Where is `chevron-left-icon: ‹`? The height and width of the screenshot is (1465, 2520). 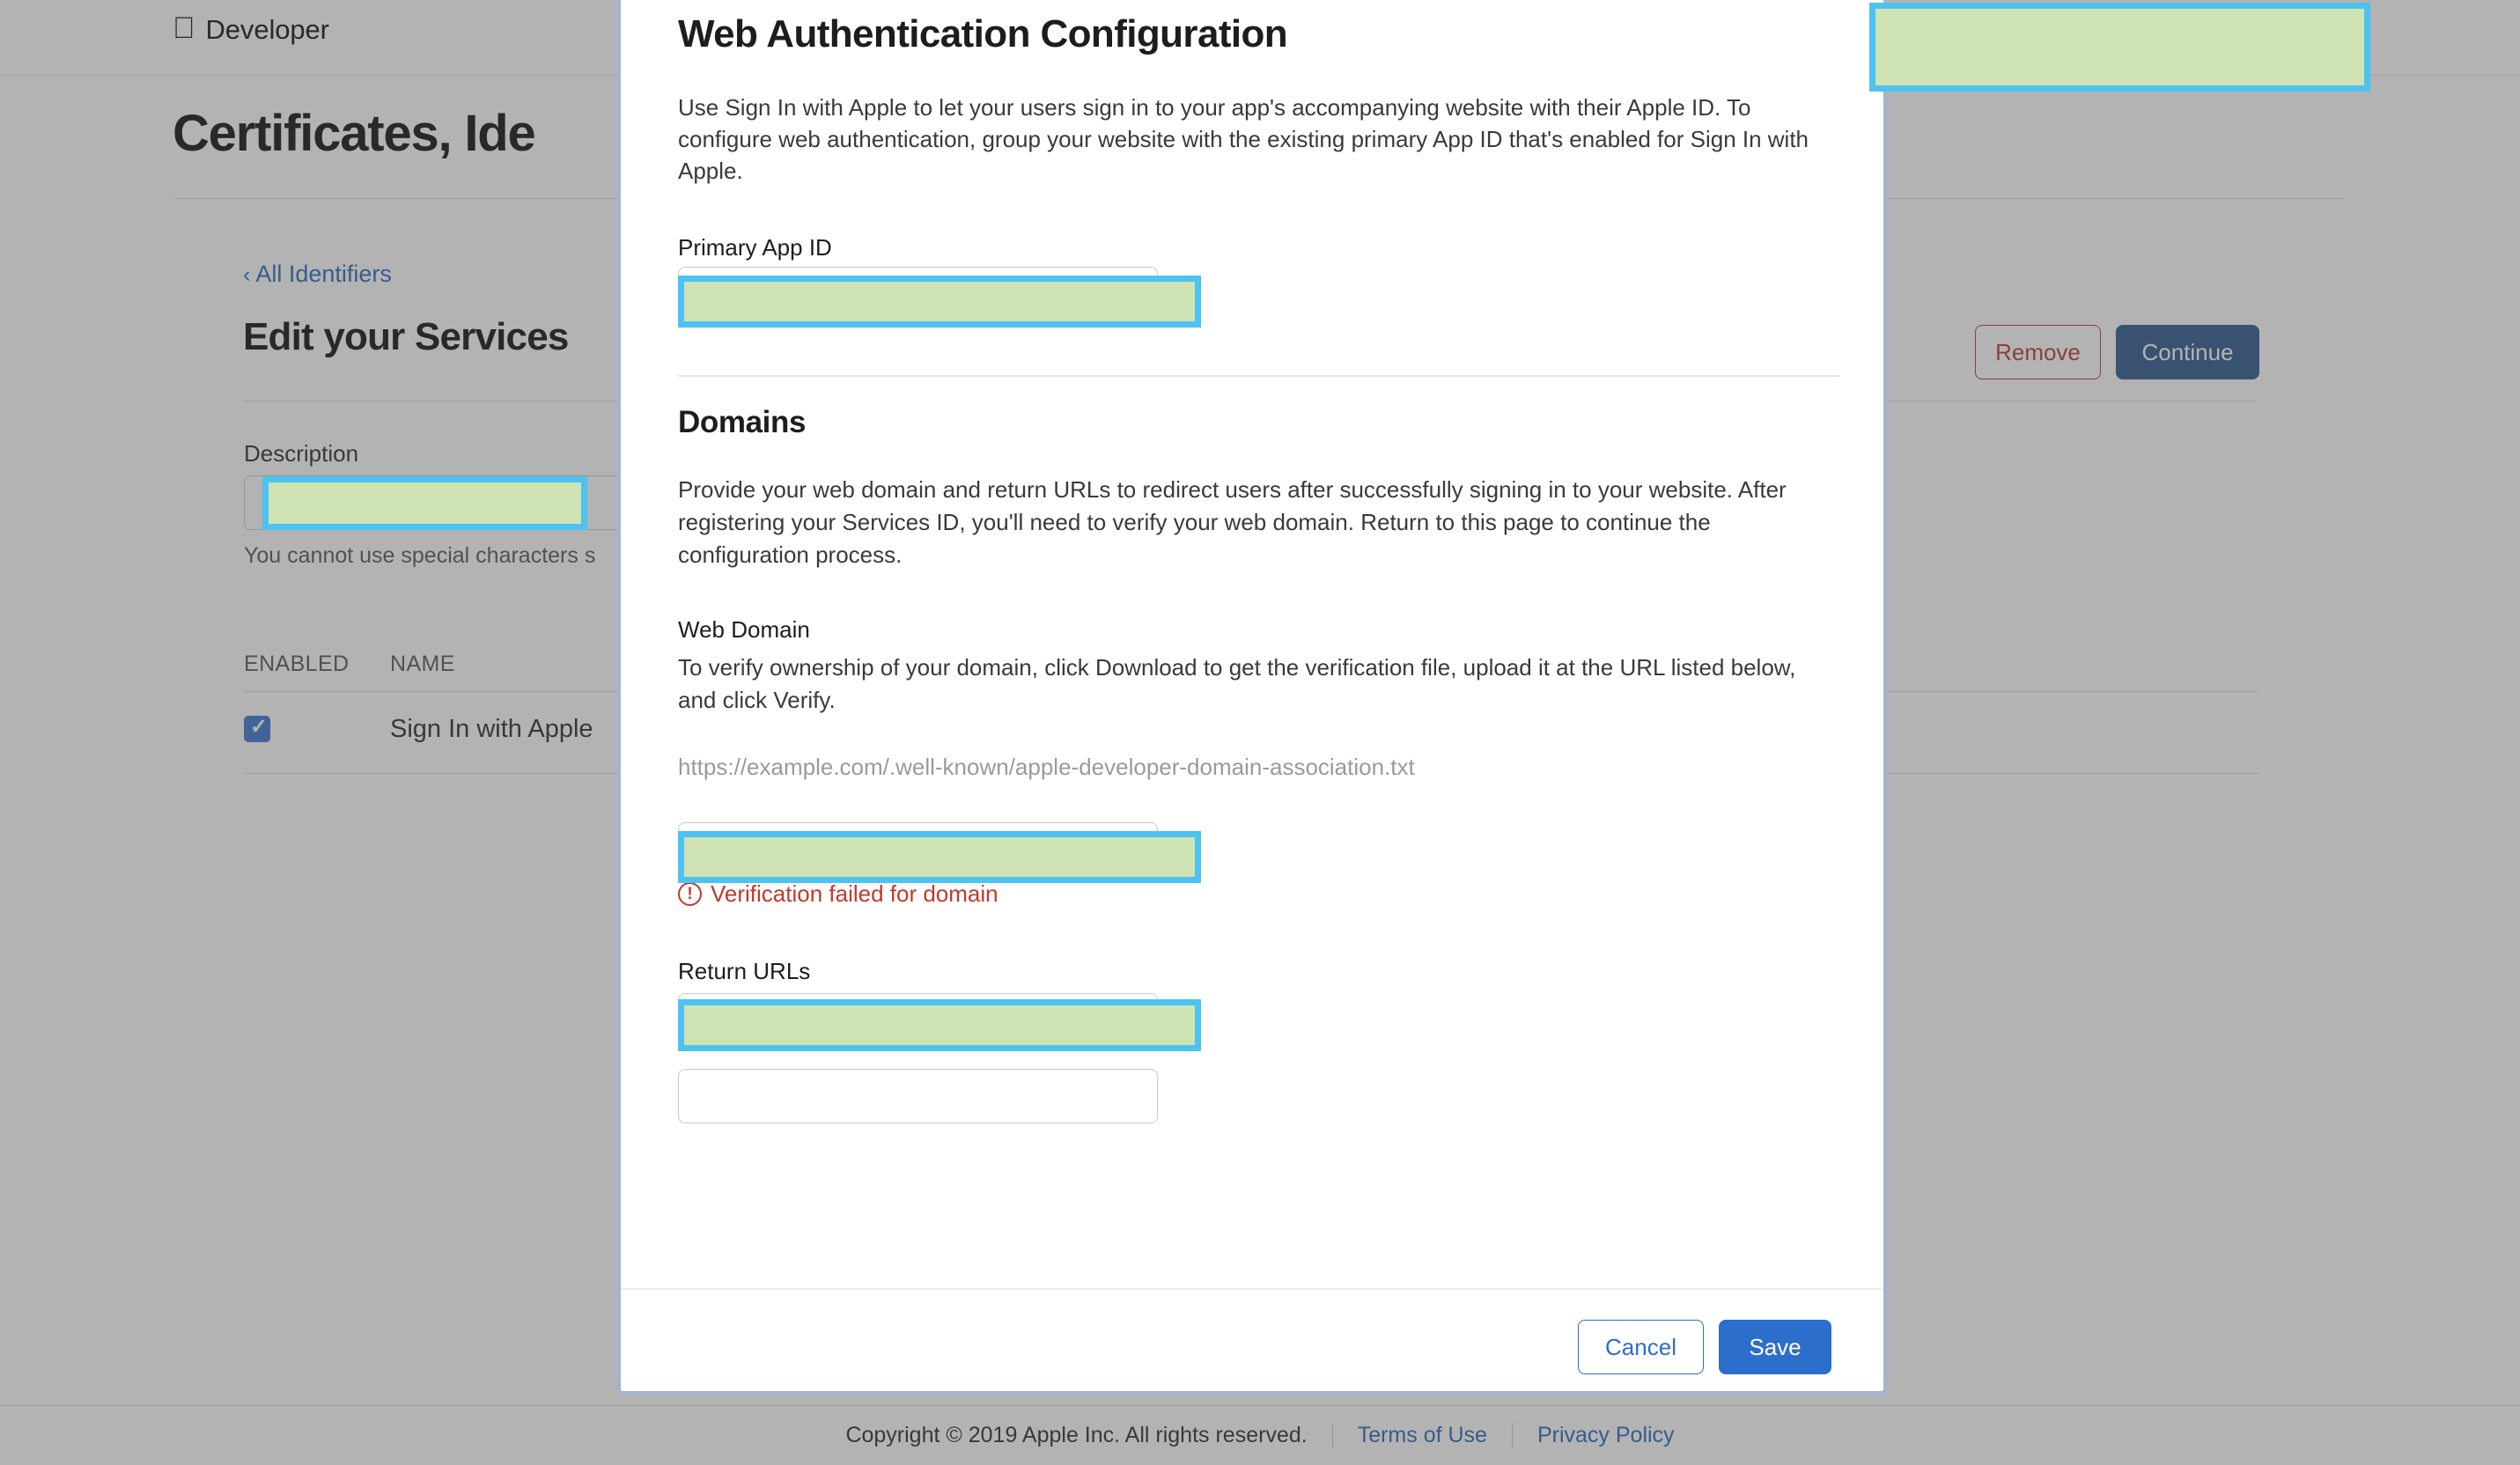
chevron-left-icon: ‹ is located at coordinates (247, 274).